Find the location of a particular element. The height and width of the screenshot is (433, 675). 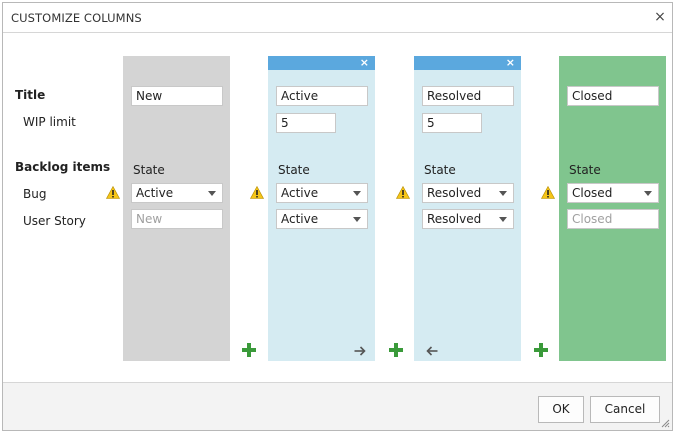

column-name-input: Resolved is located at coordinates (468, 96).